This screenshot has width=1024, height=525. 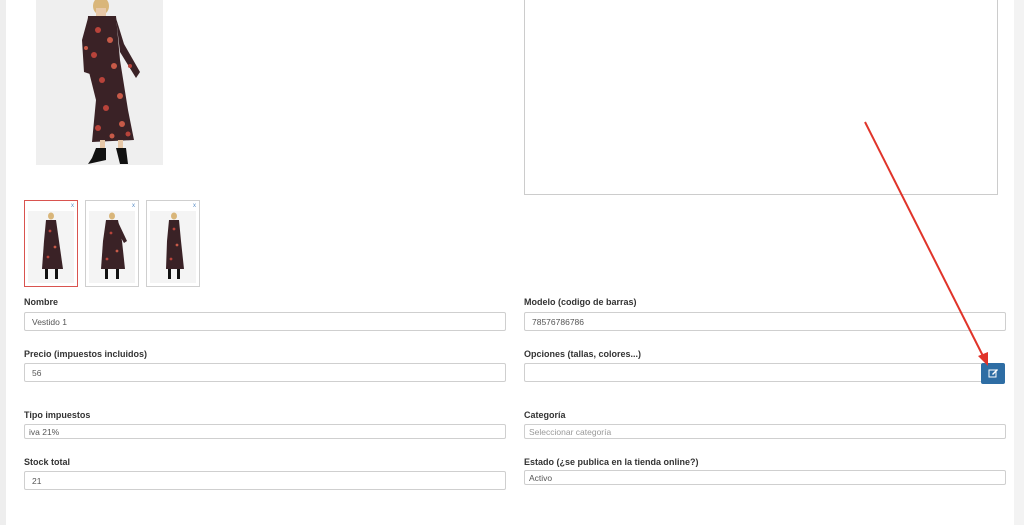 I want to click on stock-input: 21, so click(x=265, y=480).